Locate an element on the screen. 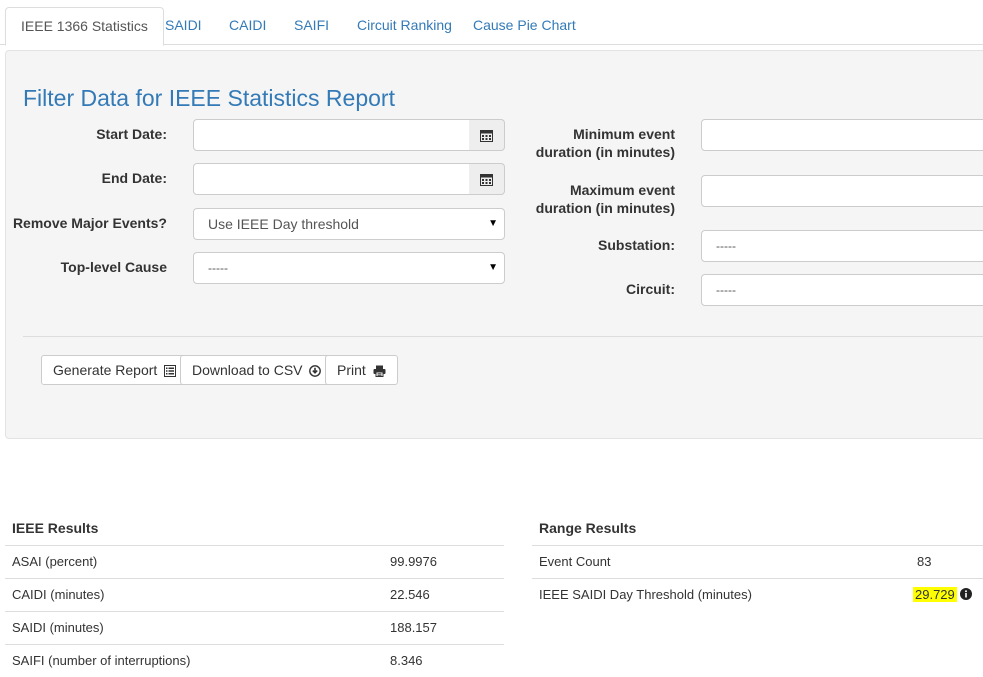  download-circle-icon is located at coordinates (315, 371).